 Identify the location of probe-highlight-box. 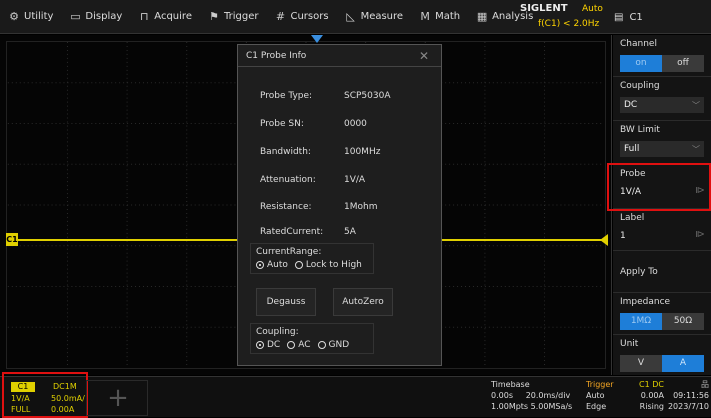
(659, 187).